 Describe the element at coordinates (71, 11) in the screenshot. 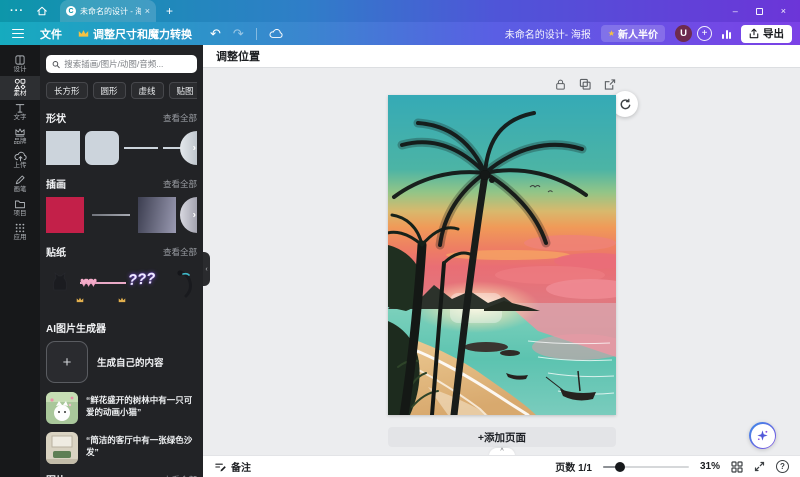

I see `canva-logo-icon: C` at that location.